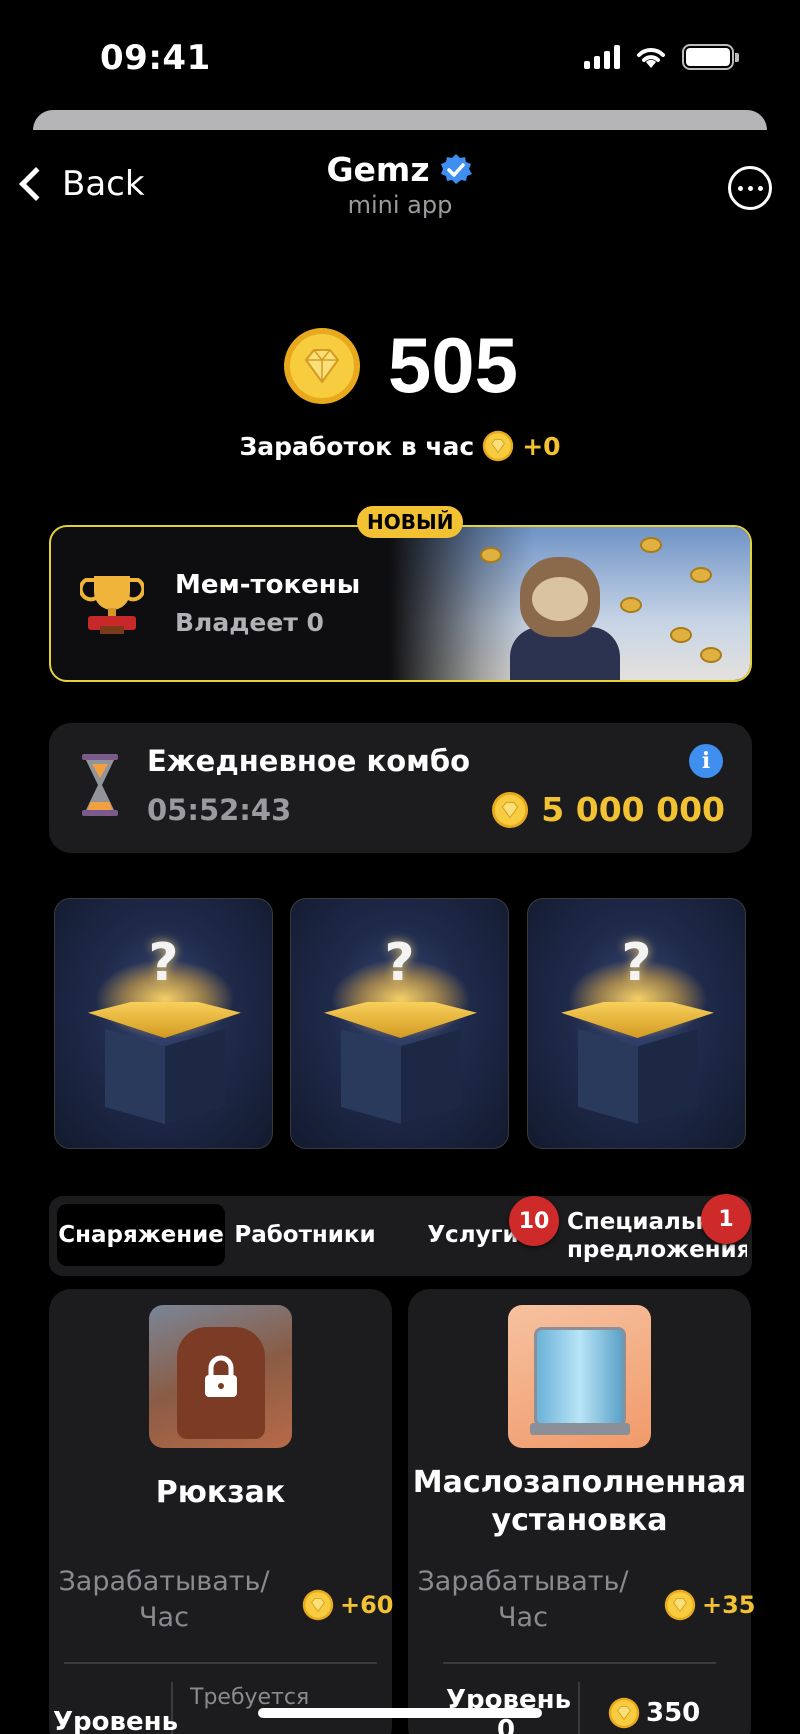  I want to click on backpack-image, so click(220, 1376).